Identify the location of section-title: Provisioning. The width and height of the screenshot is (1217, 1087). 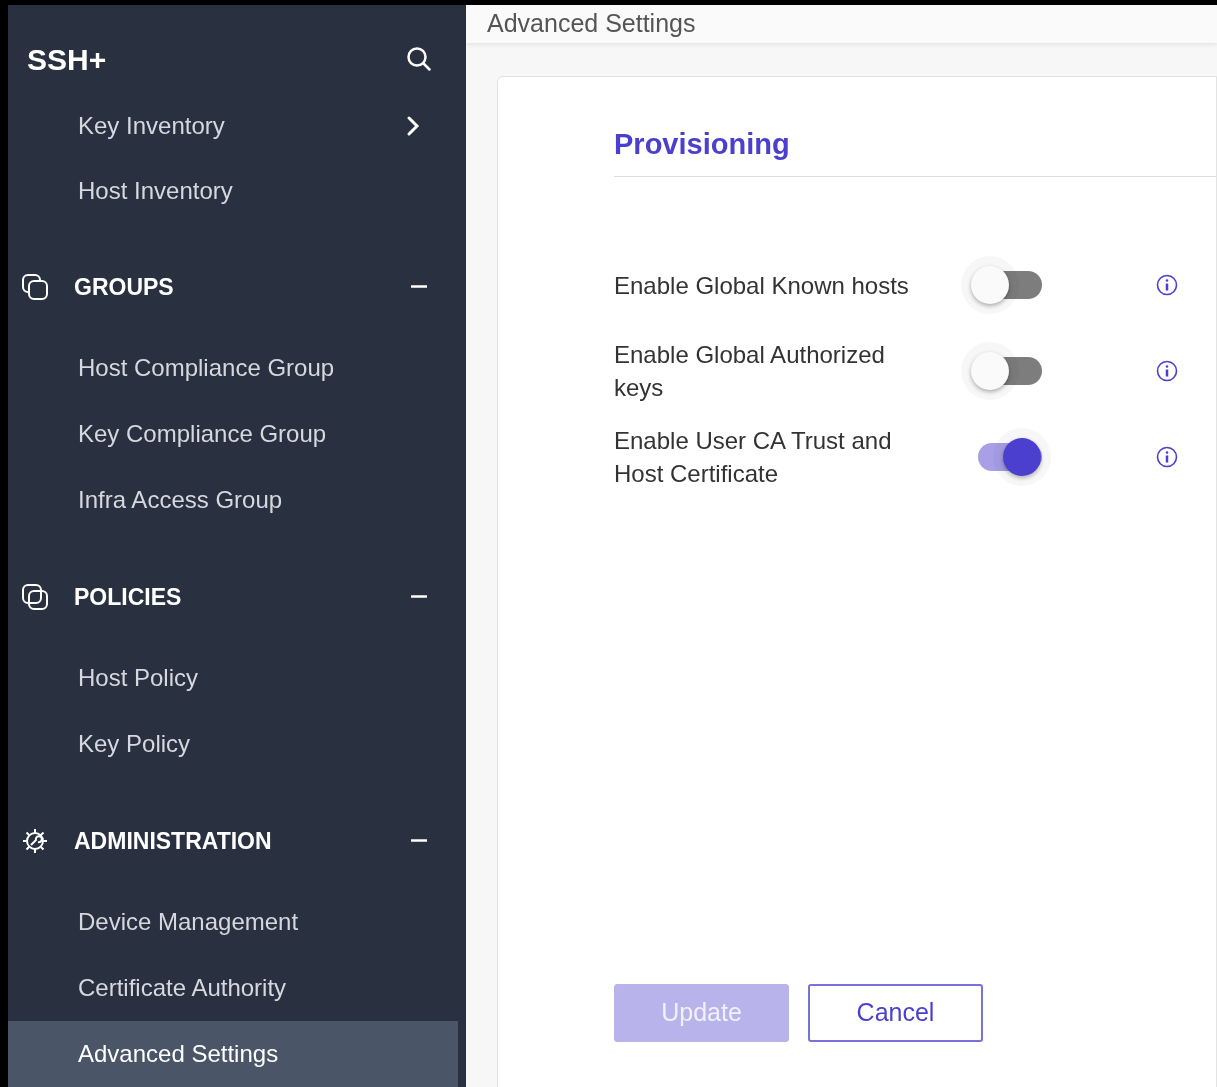
(702, 143).